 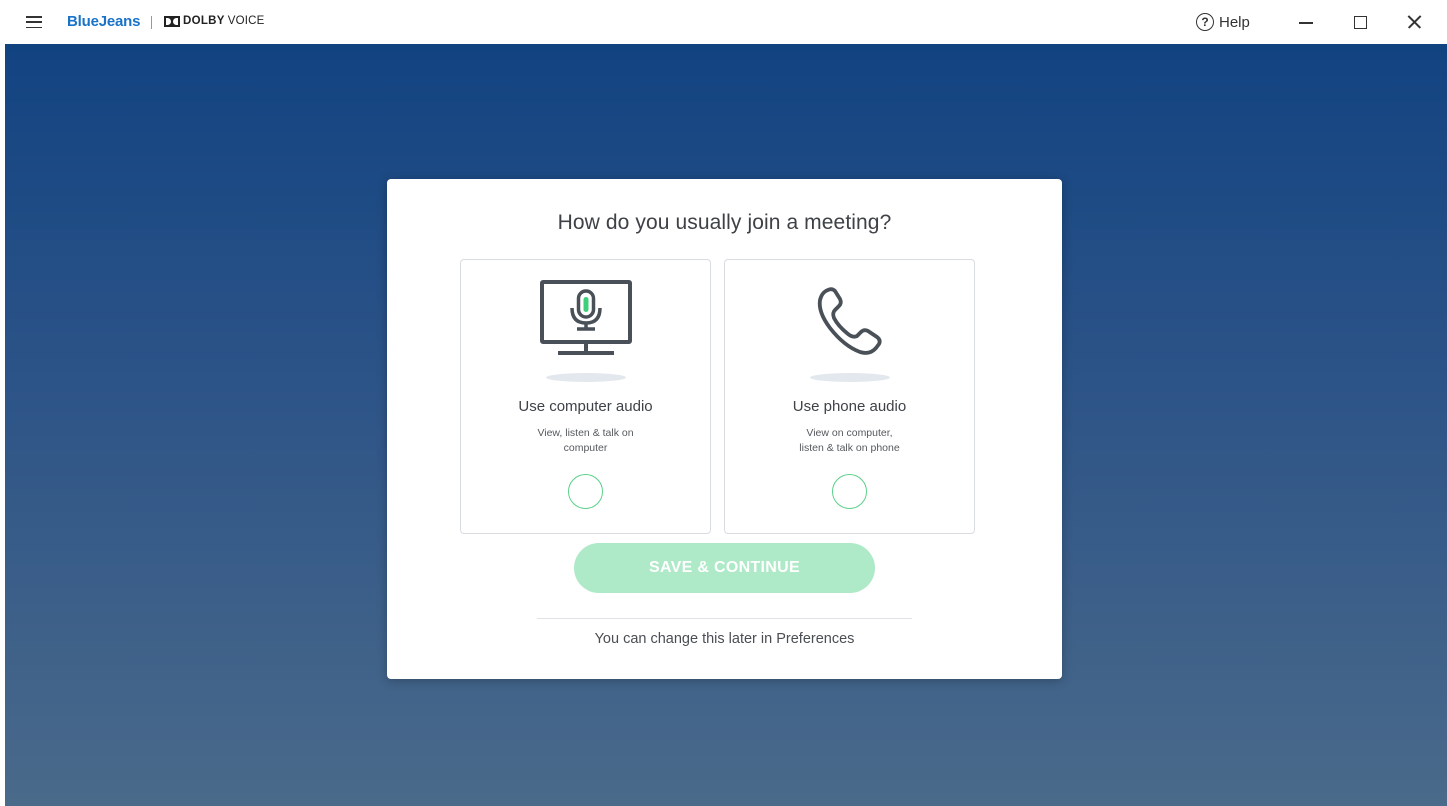 What do you see at coordinates (34, 22) in the screenshot?
I see `hamburger-menu-icon` at bounding box center [34, 22].